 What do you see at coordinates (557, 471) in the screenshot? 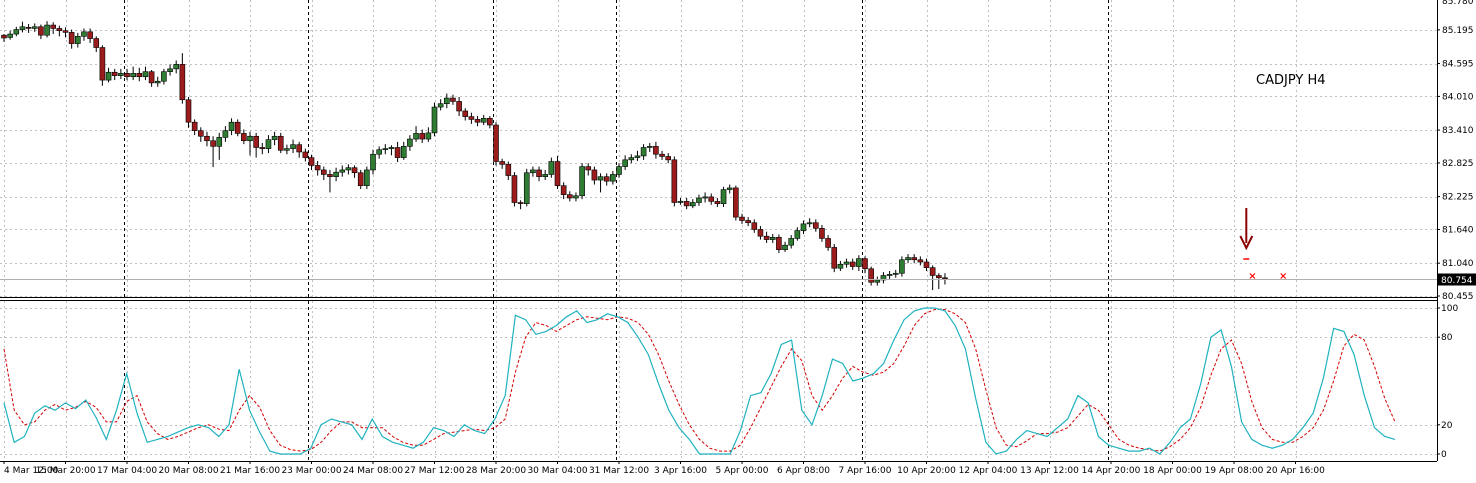
I see `time-tick-label: 30 Mar 04:00` at bounding box center [557, 471].